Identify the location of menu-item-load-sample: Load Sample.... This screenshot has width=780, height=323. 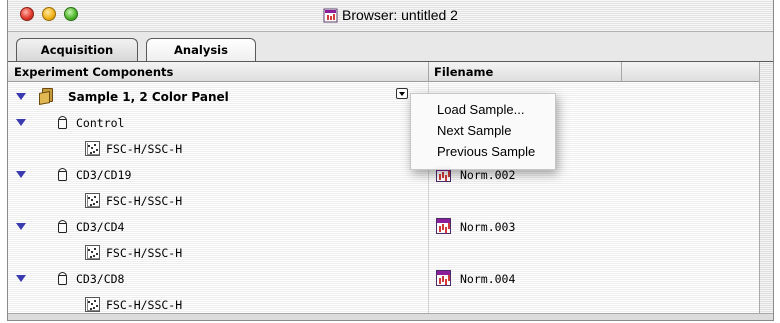
(483, 109).